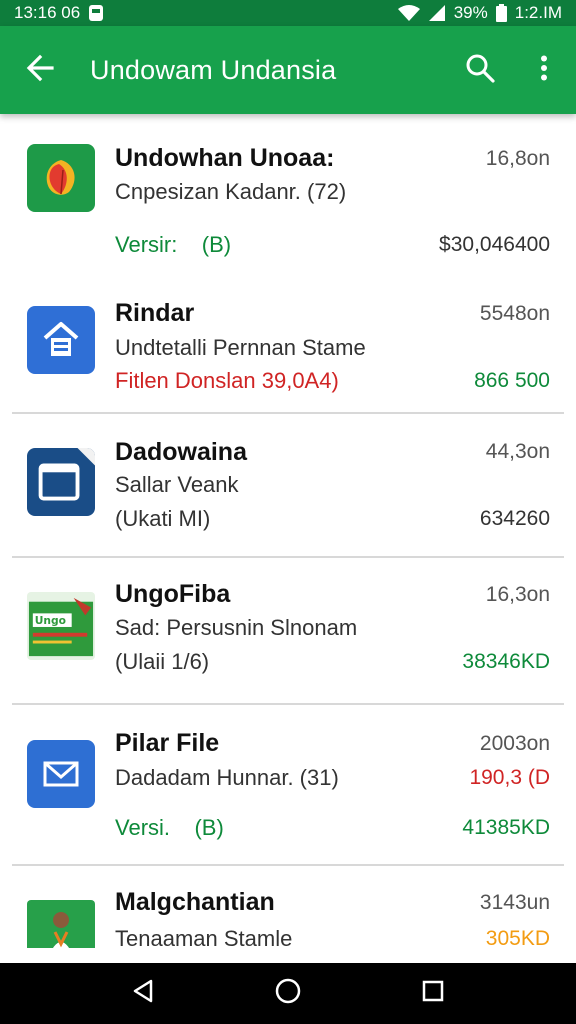 This screenshot has height=1024, width=576. I want to click on svg-text: Ungo, so click(50, 620).